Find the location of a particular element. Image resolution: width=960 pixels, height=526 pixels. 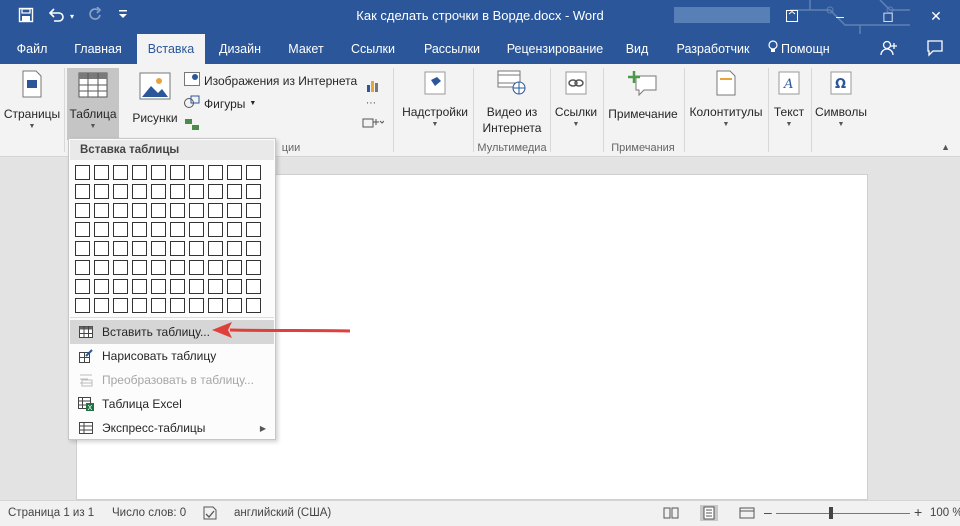

excel-table-item: X Таблица Excel is located at coordinates (172, 404).